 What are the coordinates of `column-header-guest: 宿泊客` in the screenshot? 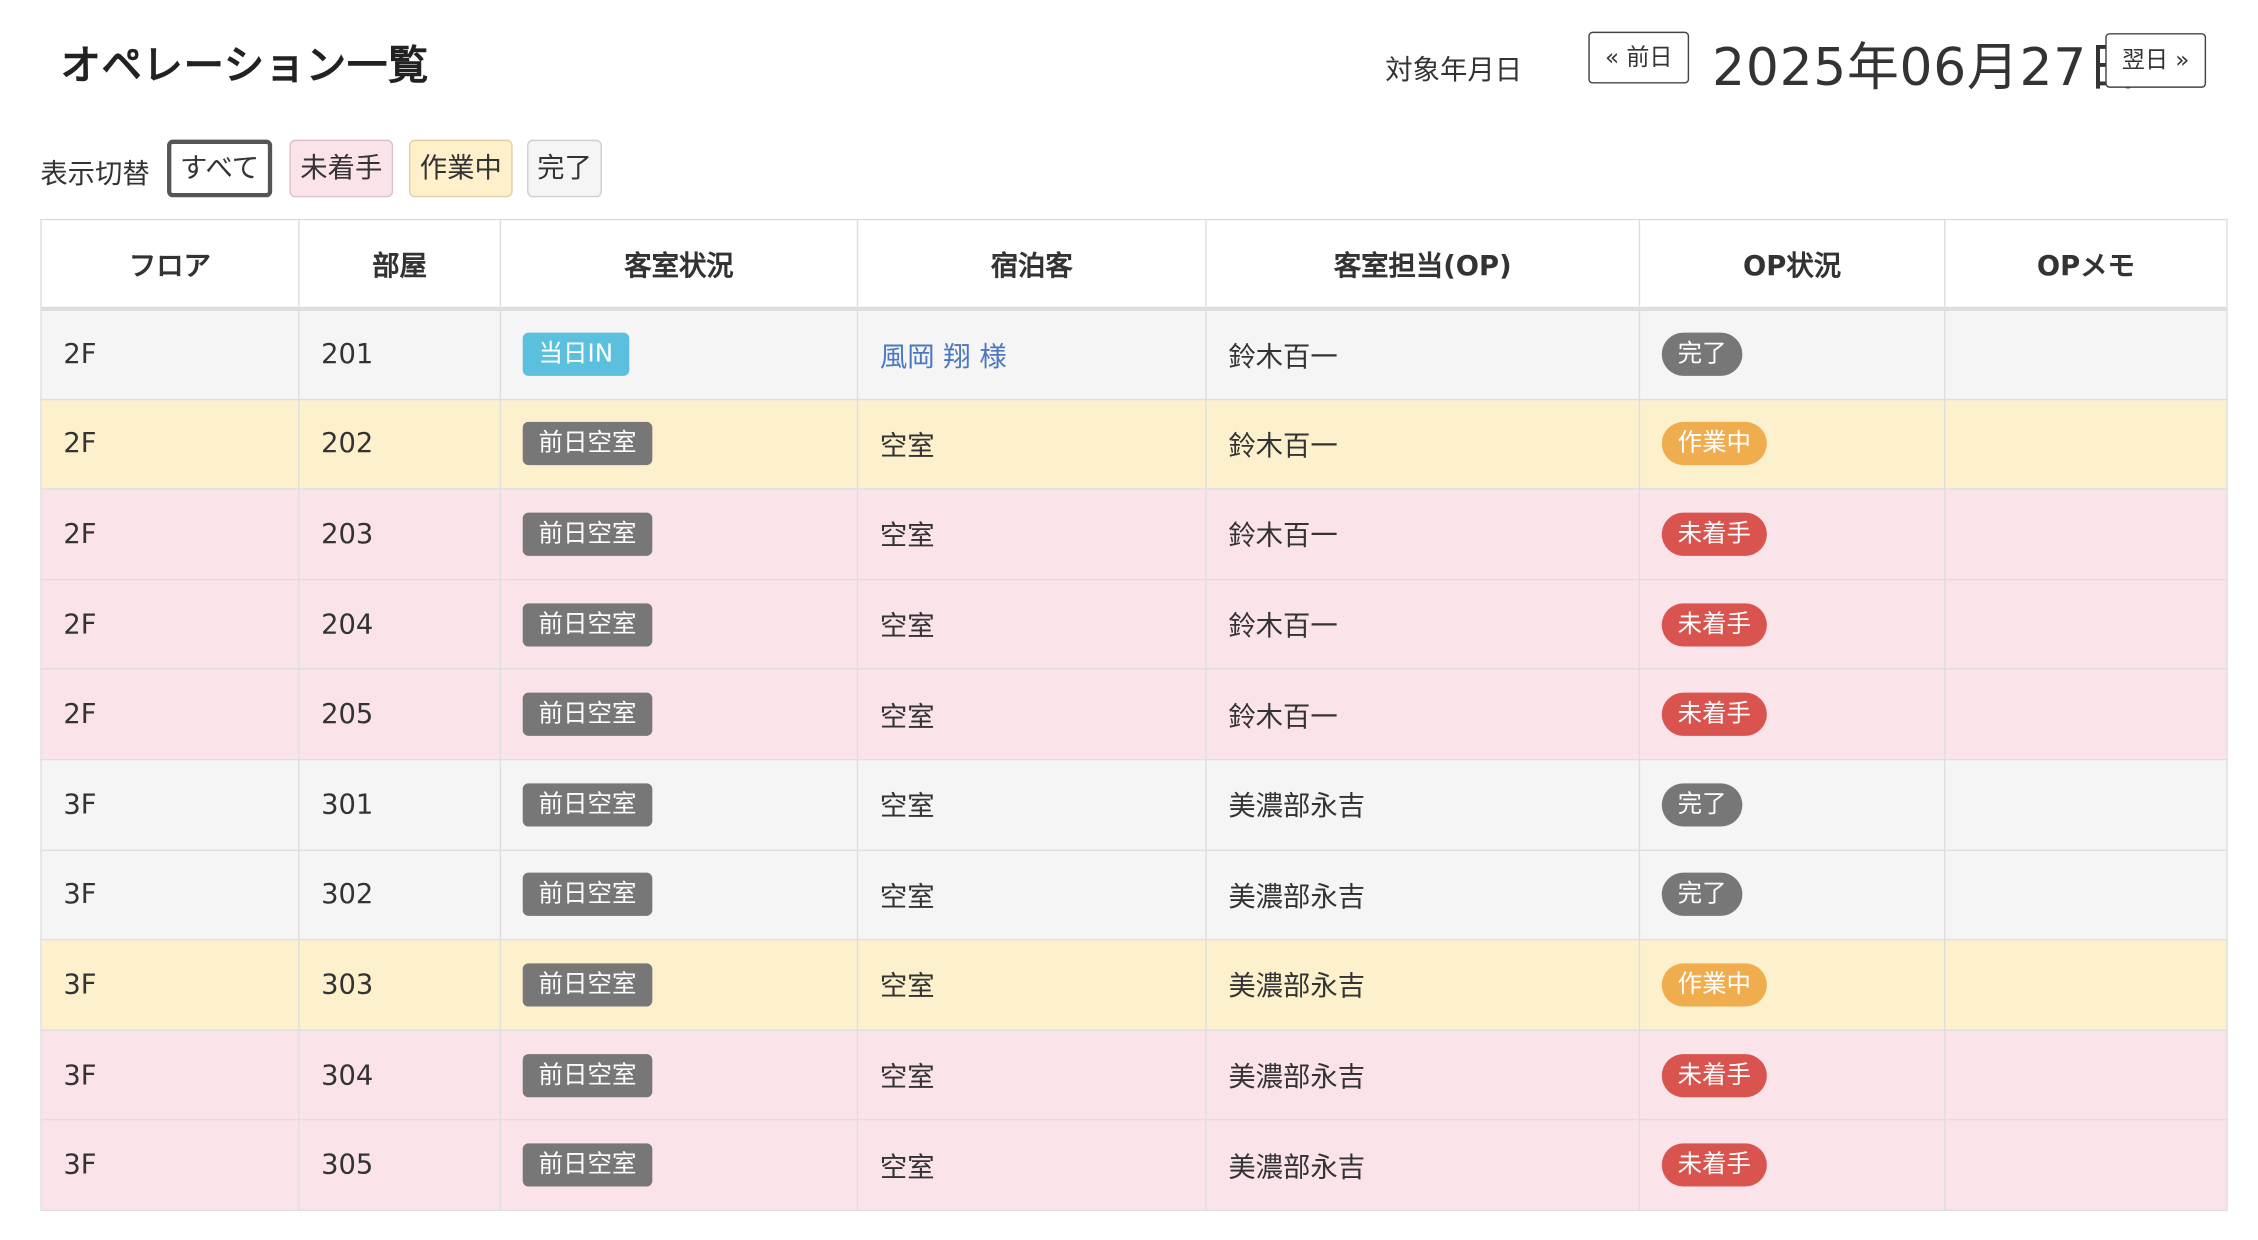 It's located at (1031, 265).